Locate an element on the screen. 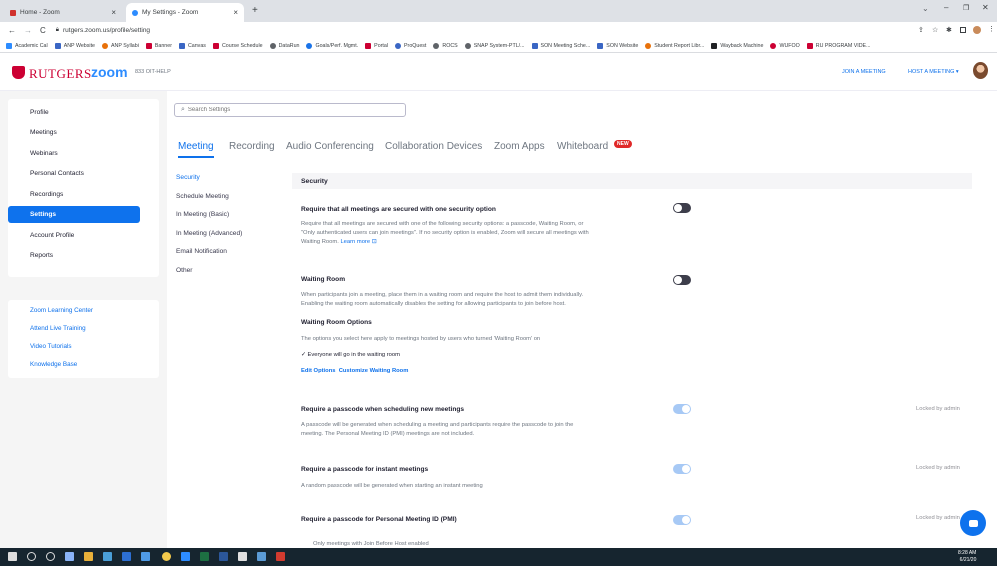 The height and width of the screenshot is (566, 997). chrome-icon is located at coordinates (166, 556).